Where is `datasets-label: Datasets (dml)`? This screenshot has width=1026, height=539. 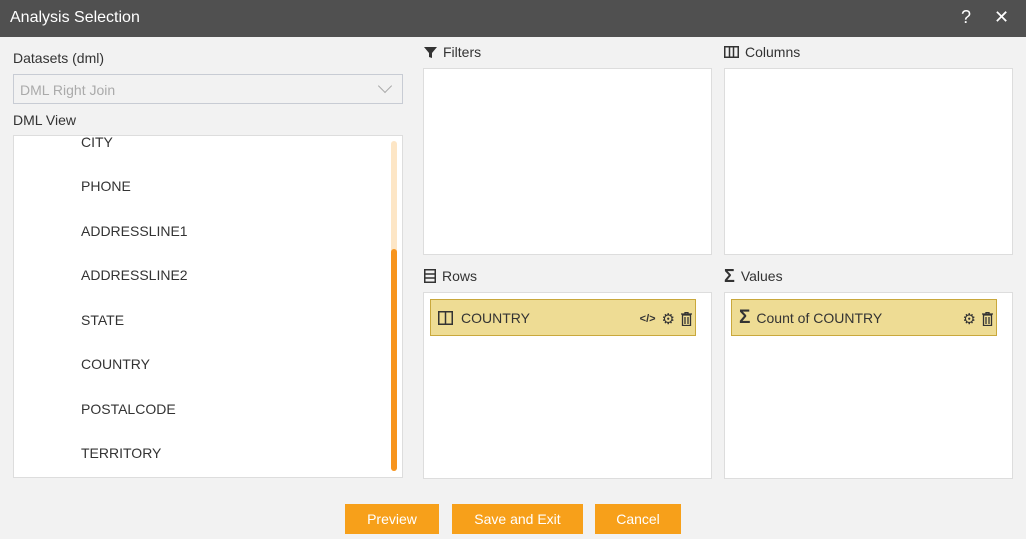 datasets-label: Datasets (dml) is located at coordinates (59, 58).